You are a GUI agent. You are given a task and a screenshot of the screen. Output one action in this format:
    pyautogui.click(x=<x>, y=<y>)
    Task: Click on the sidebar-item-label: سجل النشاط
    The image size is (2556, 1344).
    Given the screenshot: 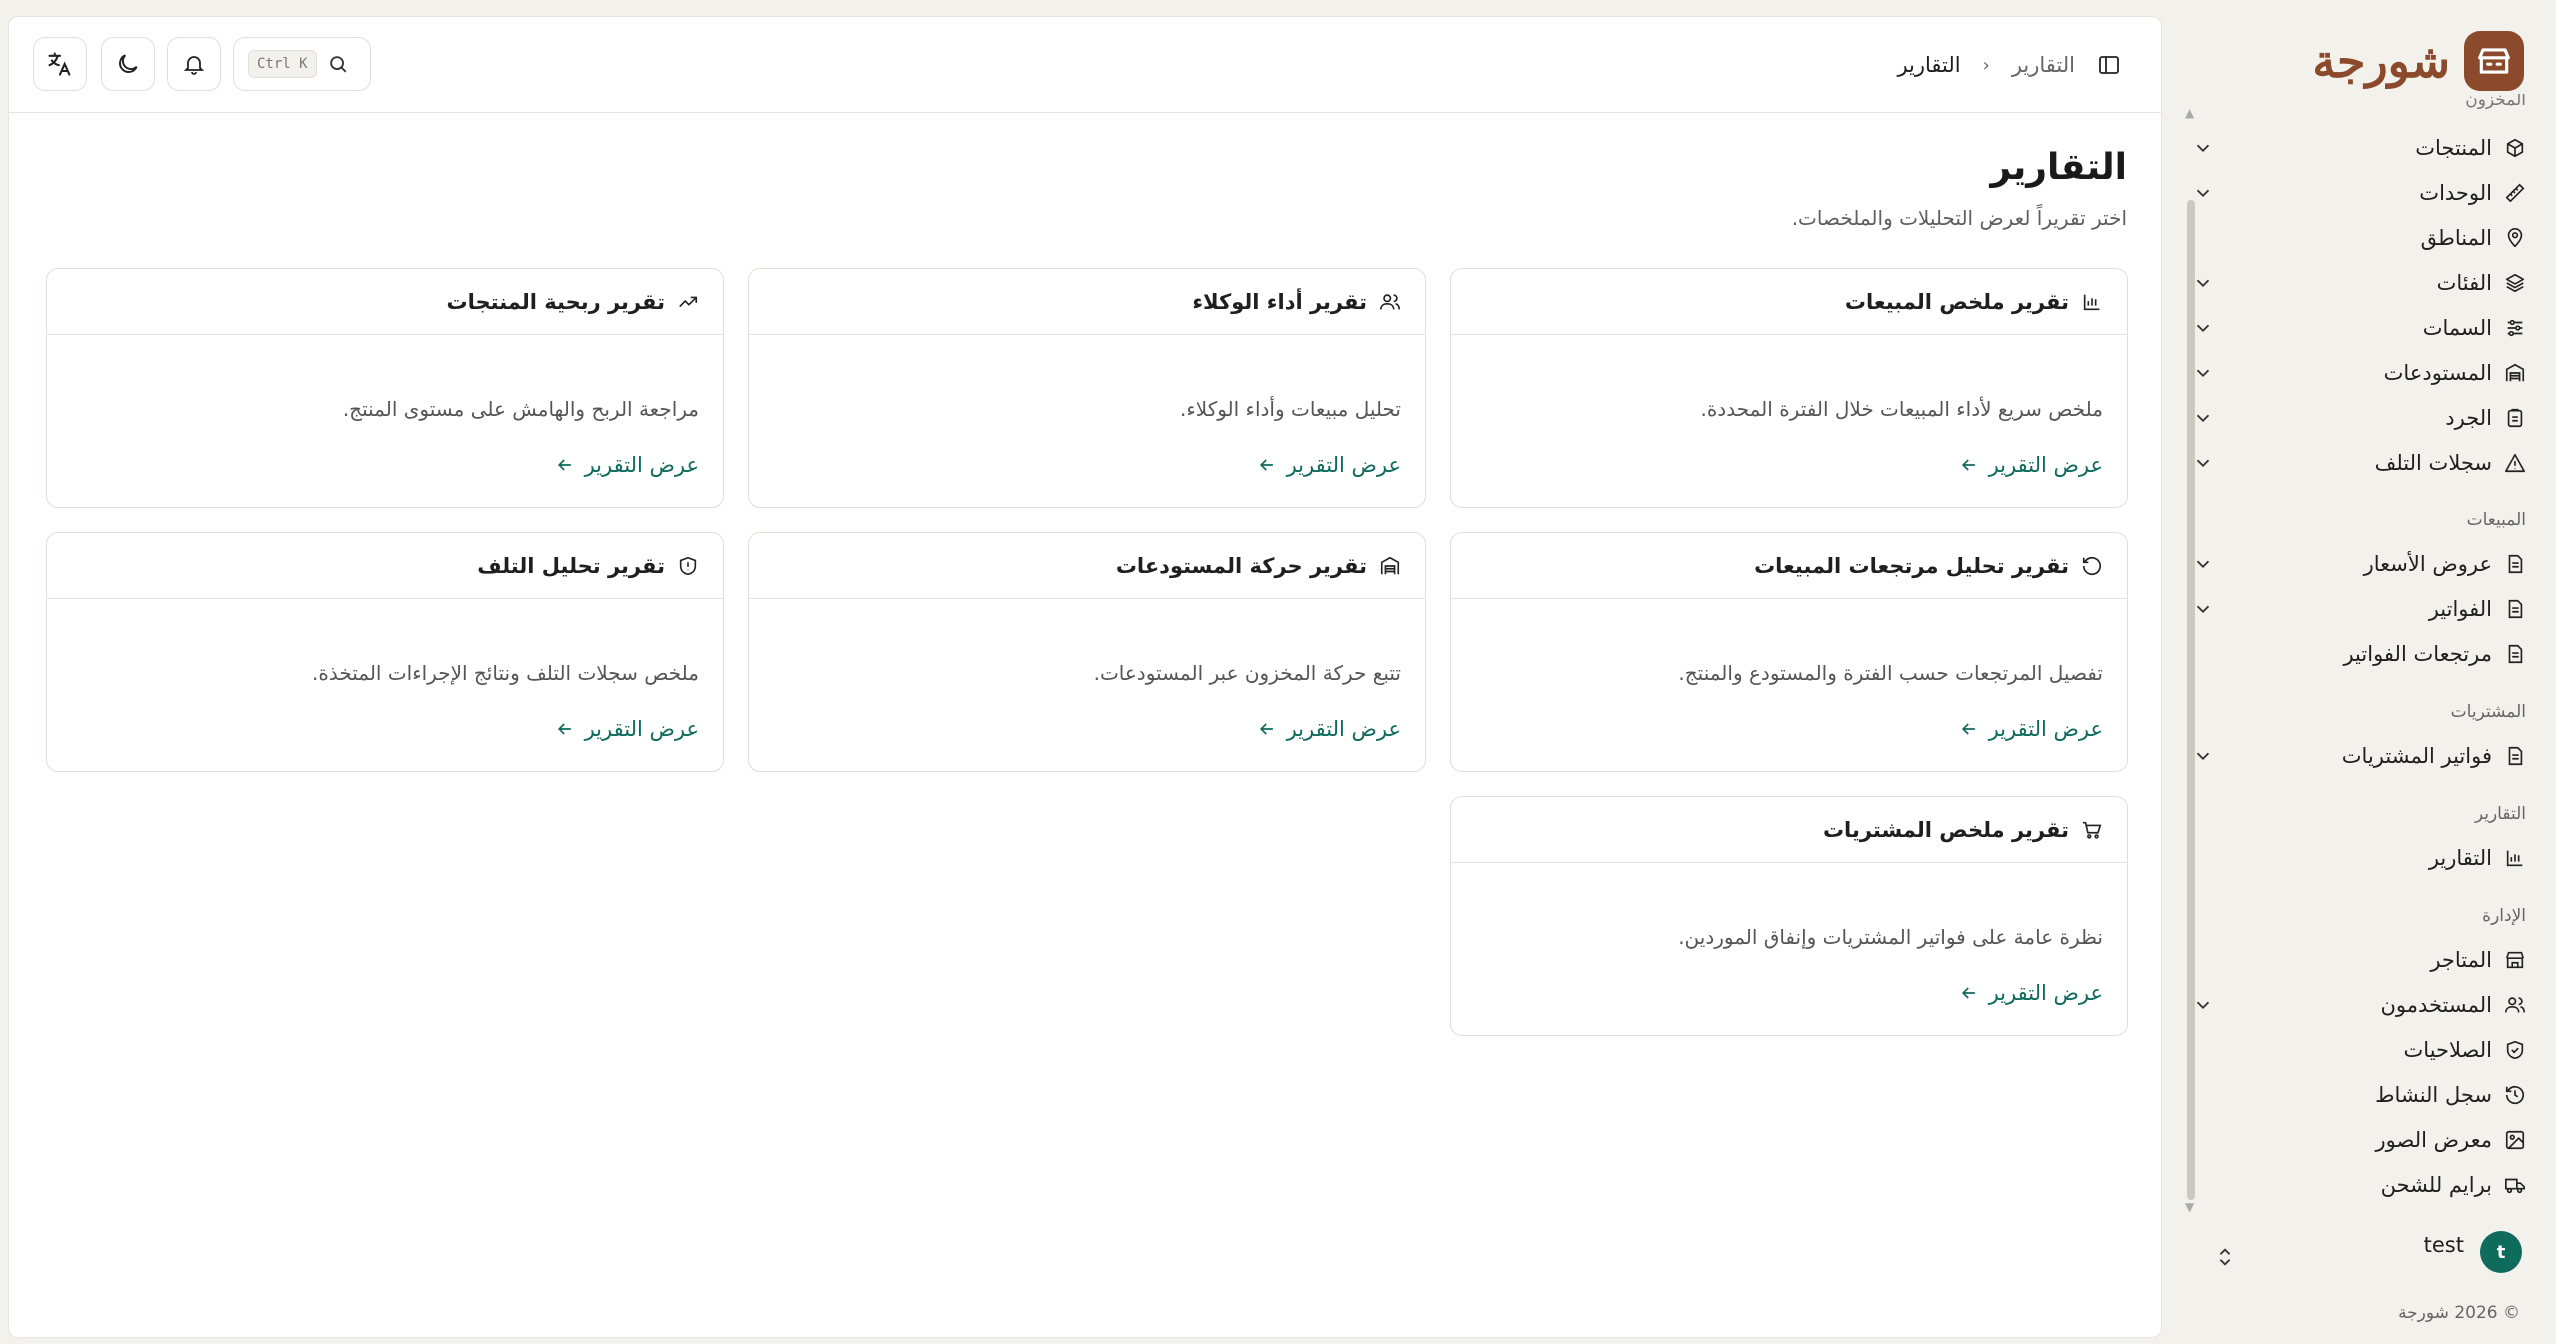 What is the action you would take?
    pyautogui.click(x=2433, y=1095)
    